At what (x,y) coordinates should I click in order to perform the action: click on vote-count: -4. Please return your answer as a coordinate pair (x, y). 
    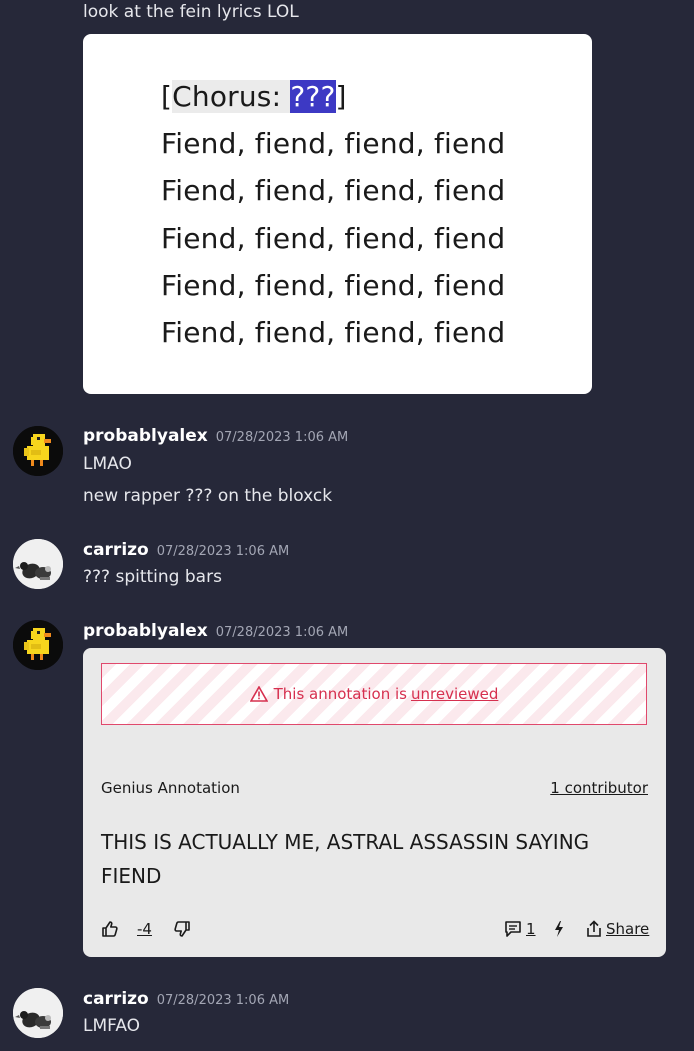
    Looking at the image, I should click on (144, 929).